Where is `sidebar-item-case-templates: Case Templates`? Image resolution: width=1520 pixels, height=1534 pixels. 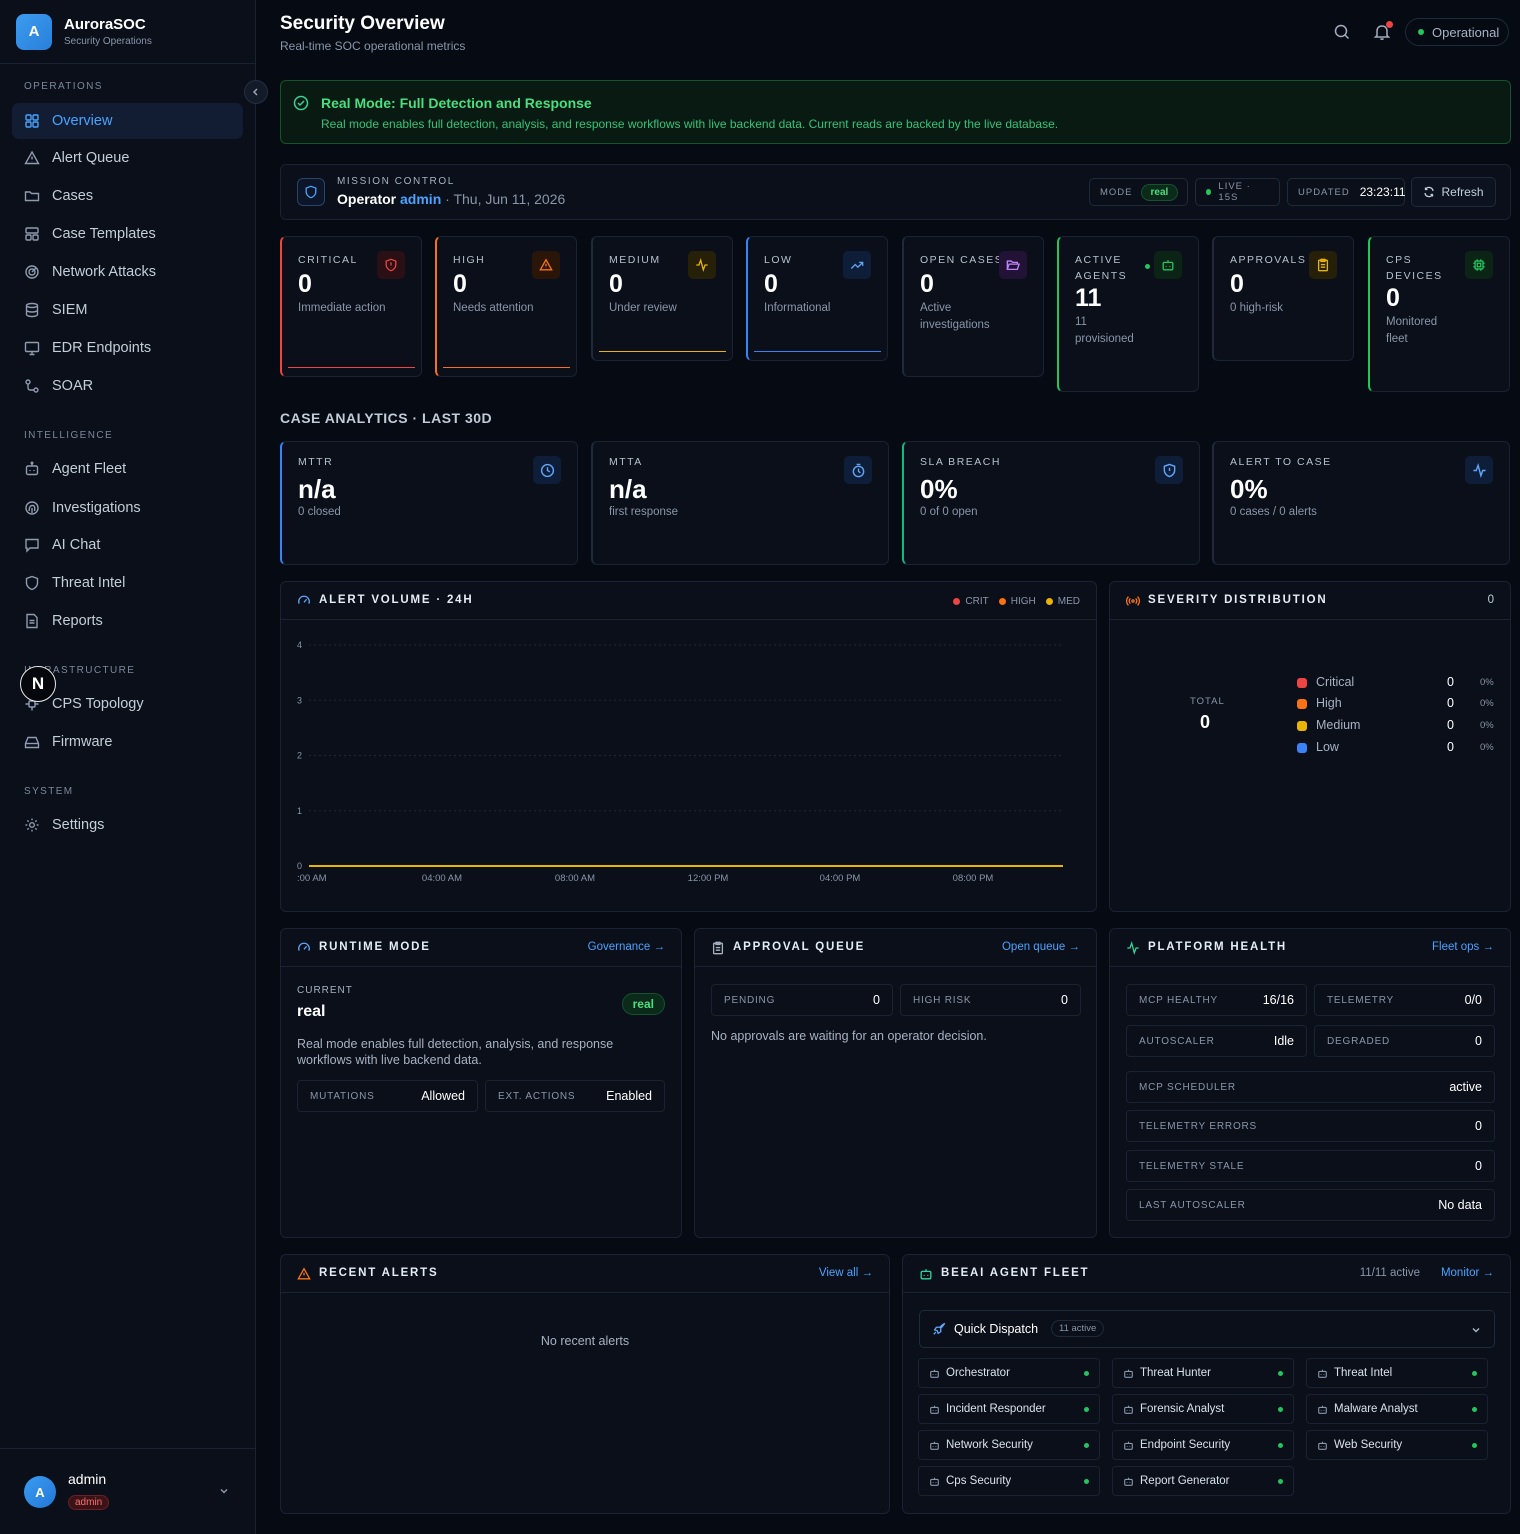
sidebar-item-case-templates: Case Templates is located at coordinates (127, 234).